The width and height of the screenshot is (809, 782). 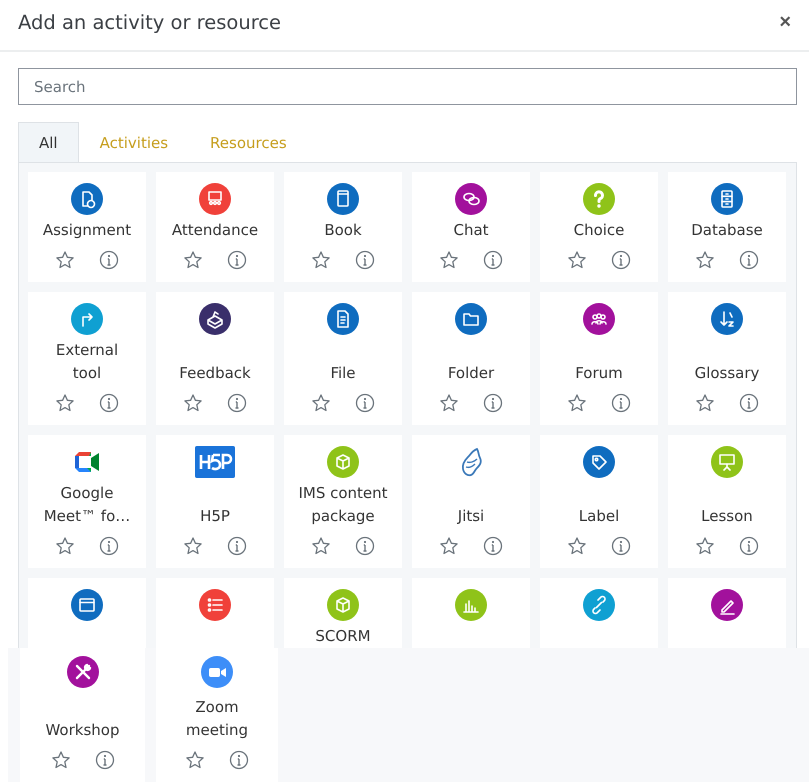 I want to click on h5p-logo-icon, so click(x=215, y=462).